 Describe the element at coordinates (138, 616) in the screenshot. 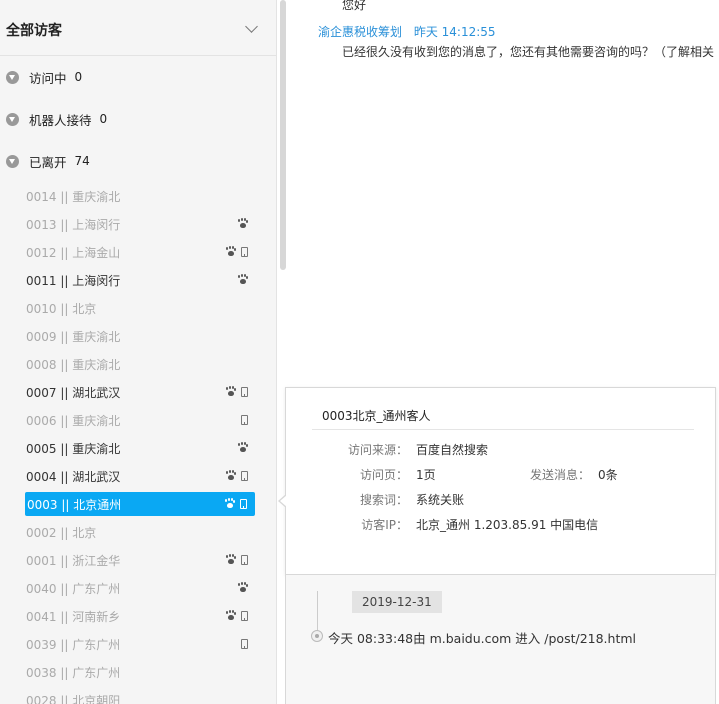

I see `visitor-item: 0041 || 河南新乡` at that location.